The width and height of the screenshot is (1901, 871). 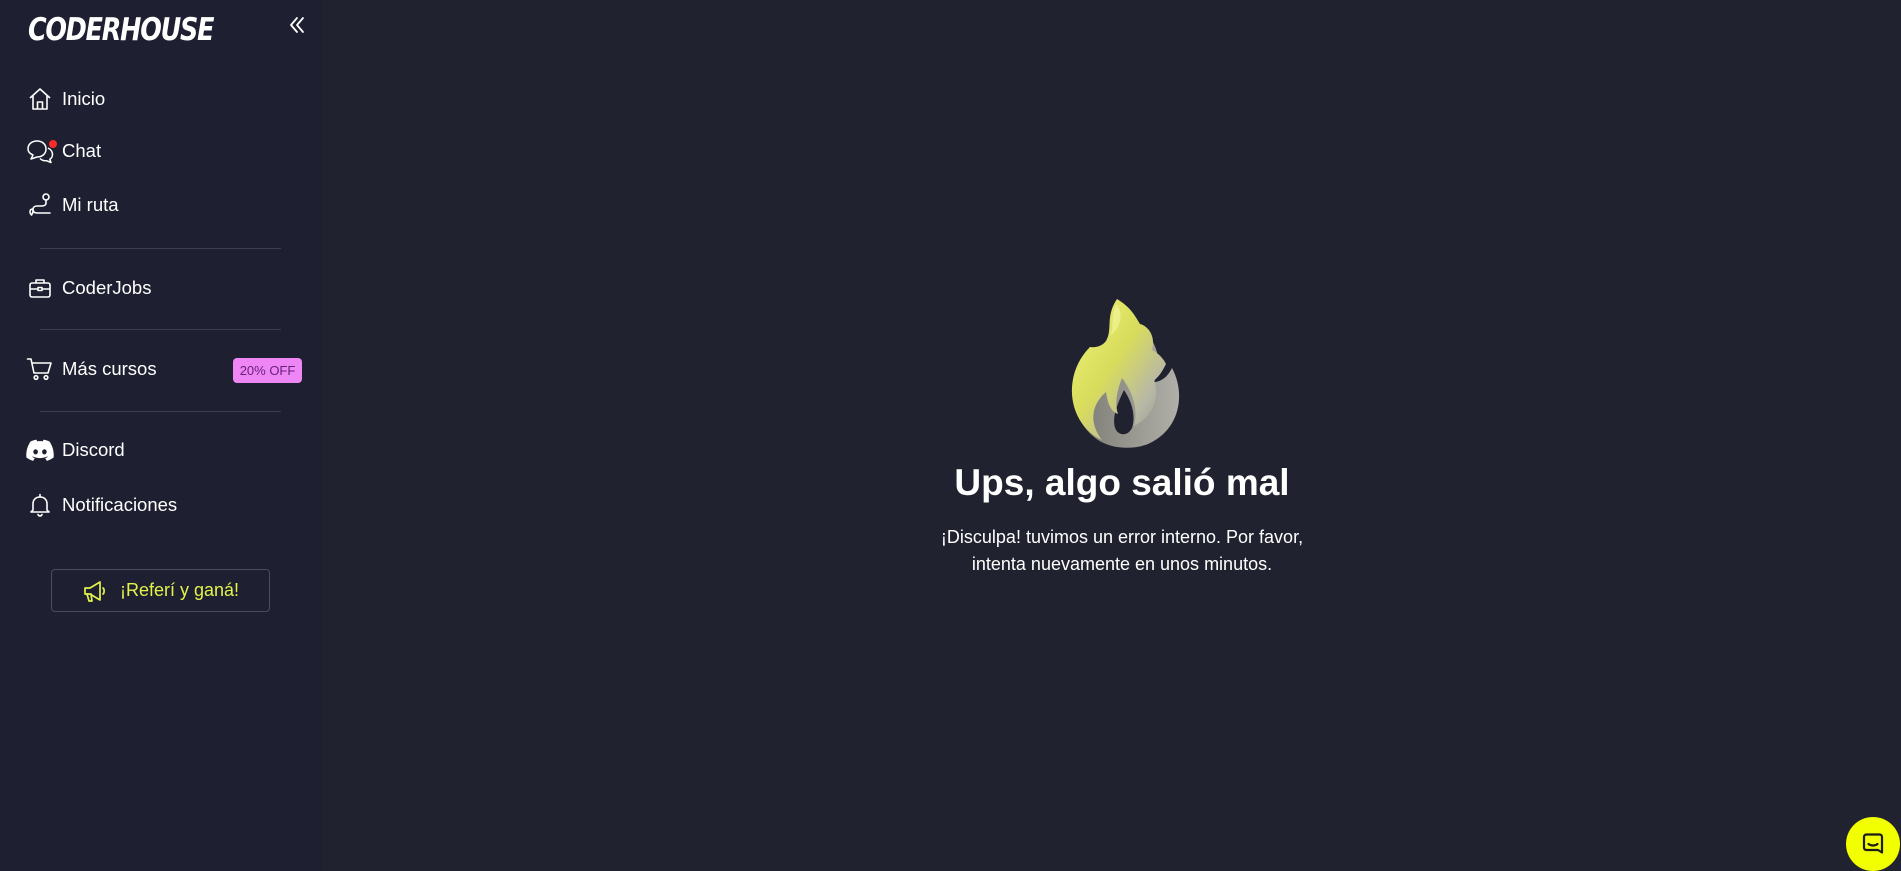 I want to click on cart-icon, so click(x=40, y=369).